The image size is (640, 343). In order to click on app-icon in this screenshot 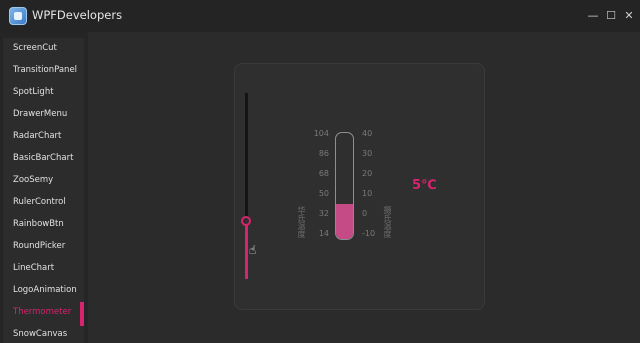, I will do `click(18, 16)`.